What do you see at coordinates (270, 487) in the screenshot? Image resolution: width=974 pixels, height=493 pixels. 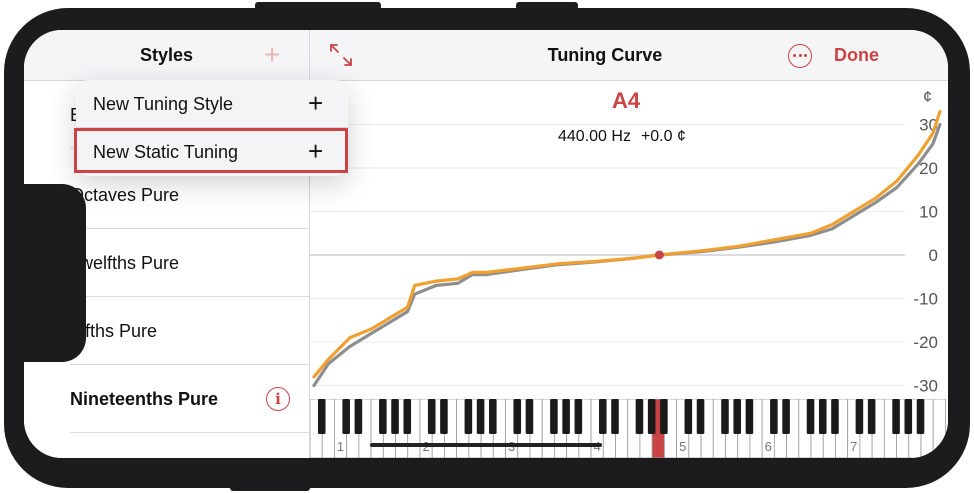 I see `device-power-button` at bounding box center [270, 487].